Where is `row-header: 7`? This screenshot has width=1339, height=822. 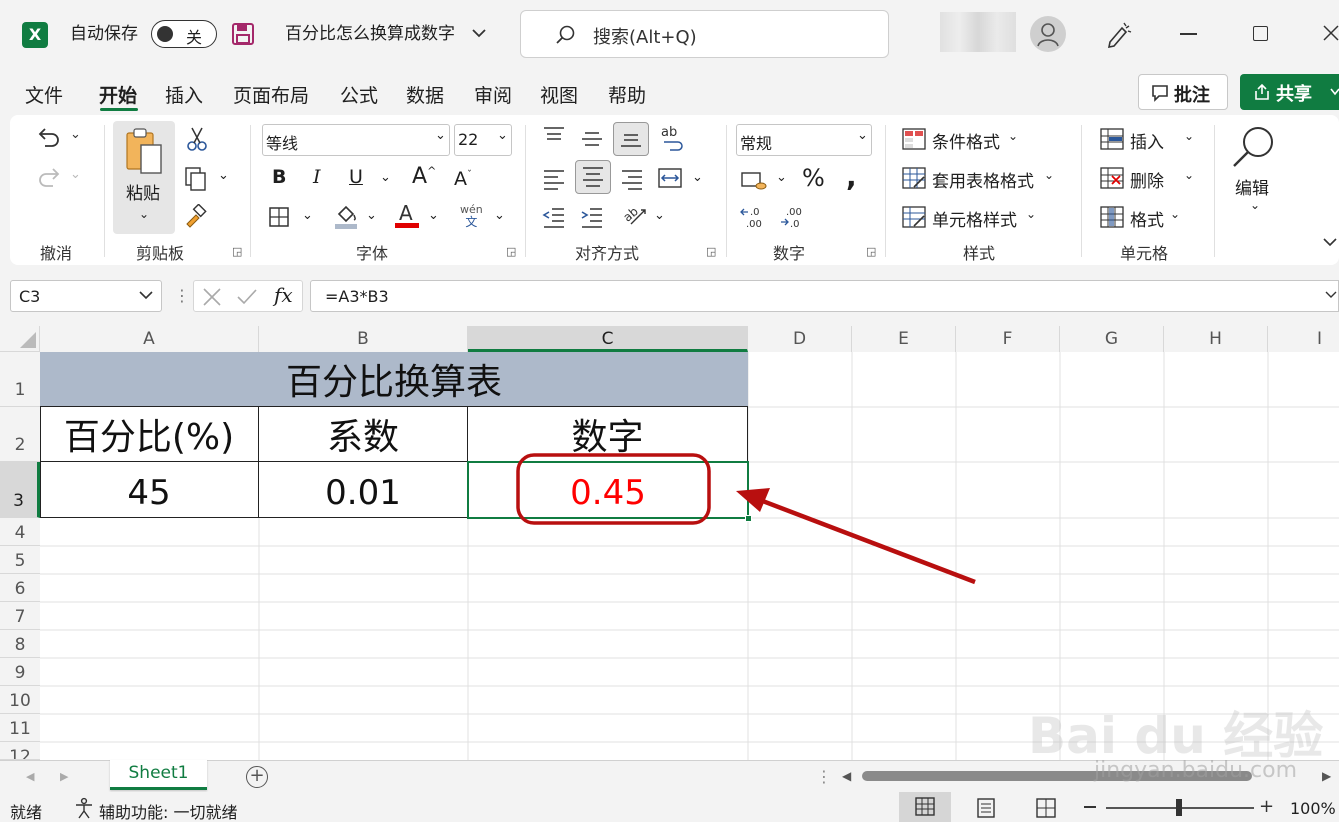 row-header: 7 is located at coordinates (20, 616).